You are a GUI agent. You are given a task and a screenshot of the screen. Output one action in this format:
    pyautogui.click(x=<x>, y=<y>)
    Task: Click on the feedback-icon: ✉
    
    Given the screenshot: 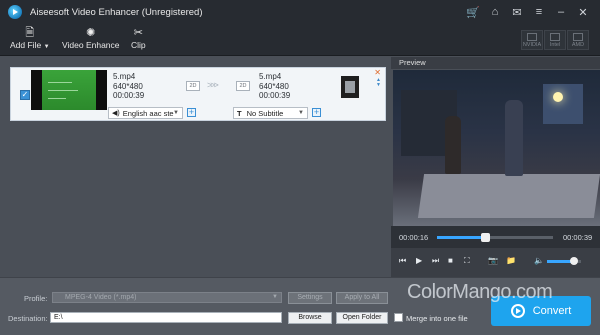 What is the action you would take?
    pyautogui.click(x=517, y=12)
    